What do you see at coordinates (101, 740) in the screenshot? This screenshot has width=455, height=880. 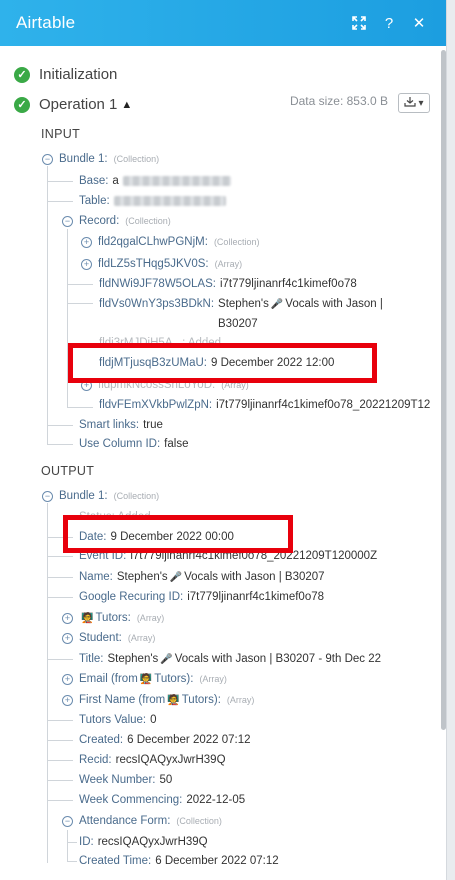 I see `field-key: Created:` at bounding box center [101, 740].